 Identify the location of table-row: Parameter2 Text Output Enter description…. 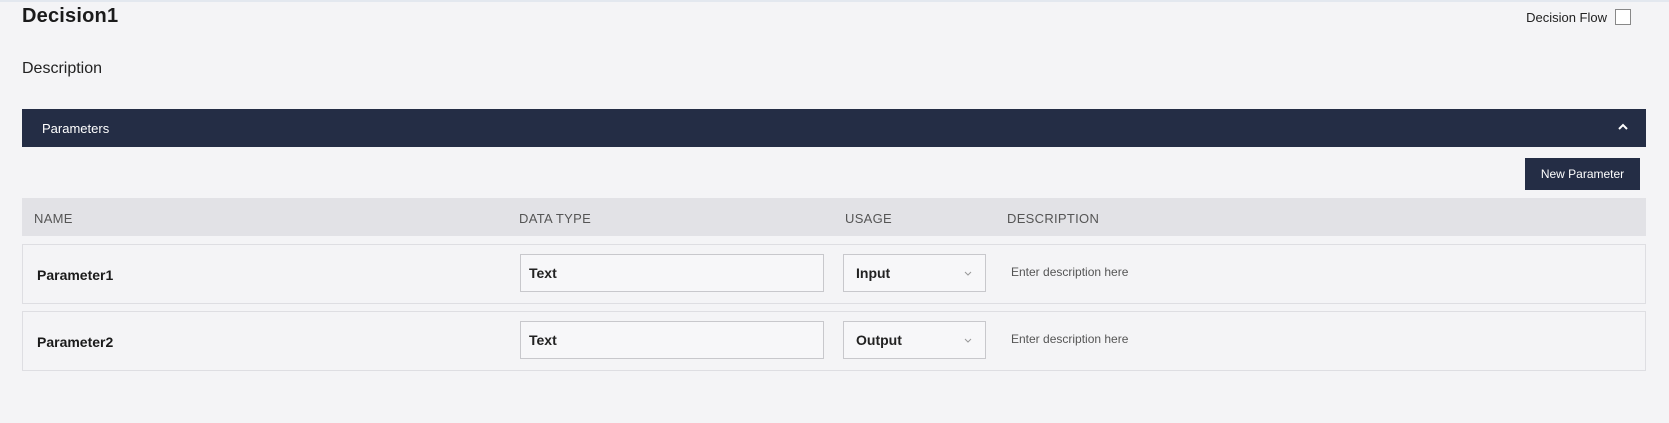
(834, 341).